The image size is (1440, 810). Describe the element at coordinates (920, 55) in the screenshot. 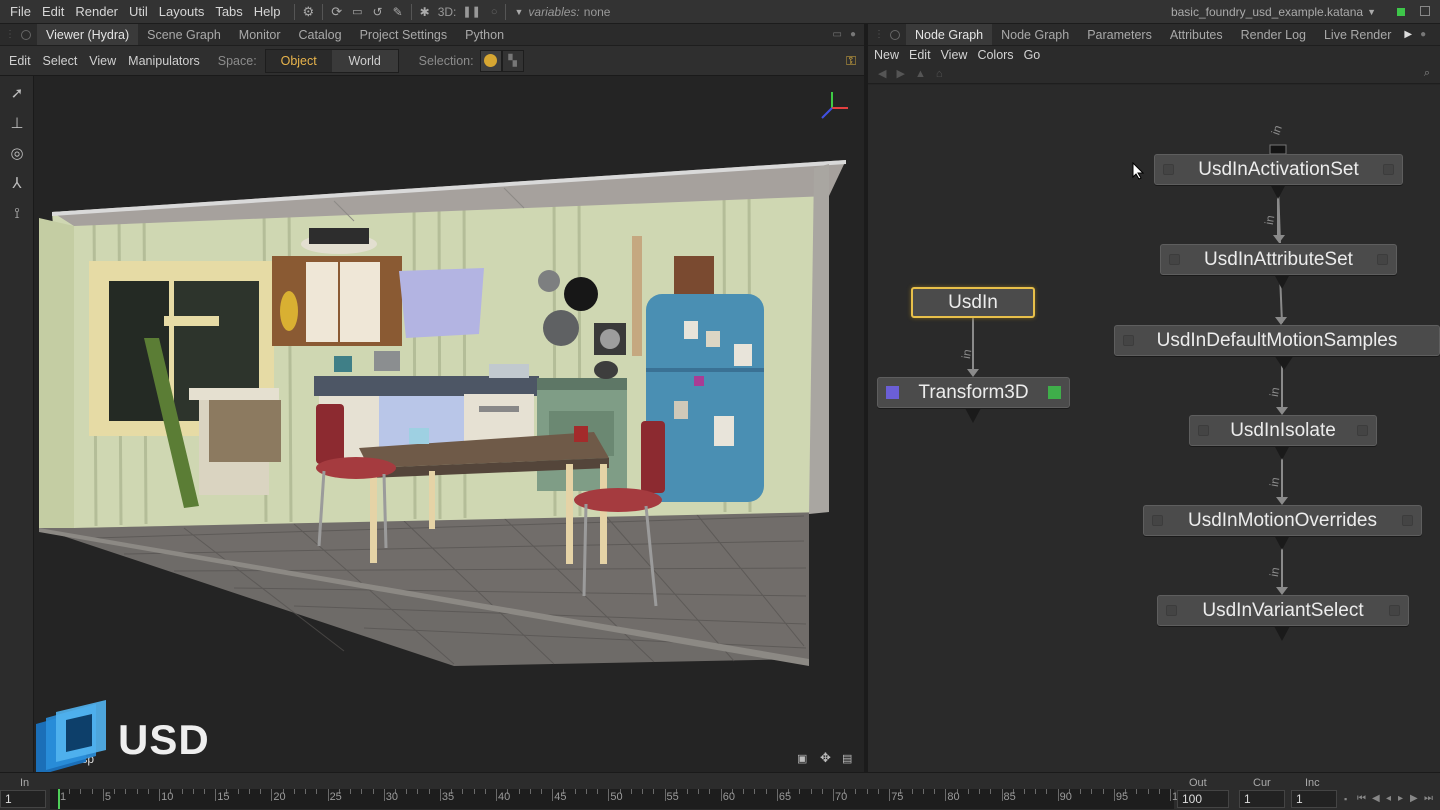

I see `ng-menu-edit: Edit` at that location.